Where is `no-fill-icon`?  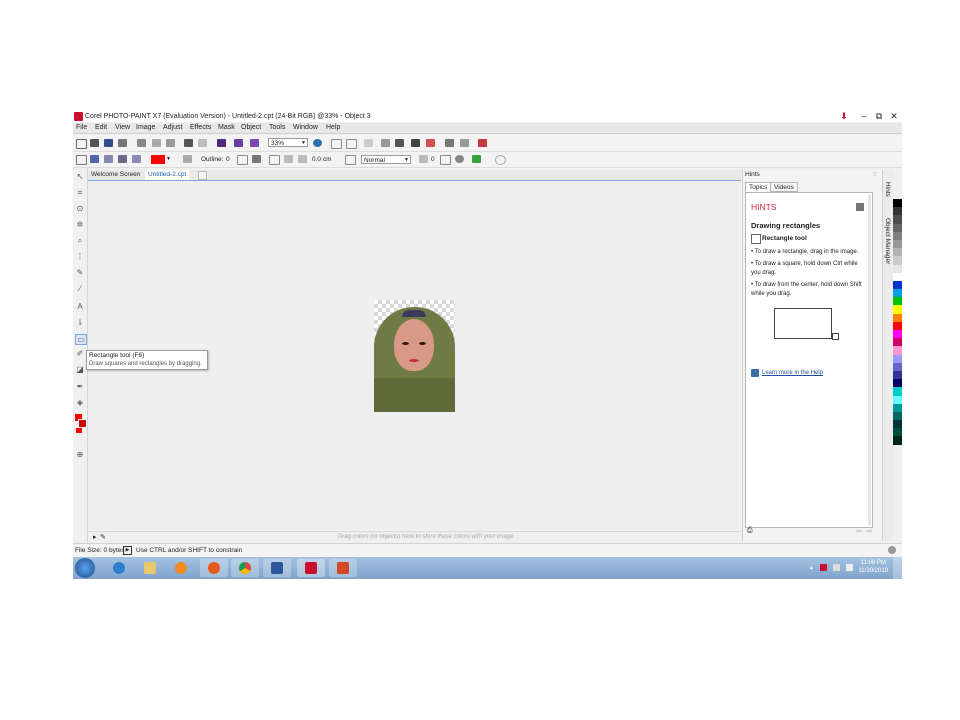 no-fill-icon is located at coordinates (81, 160).